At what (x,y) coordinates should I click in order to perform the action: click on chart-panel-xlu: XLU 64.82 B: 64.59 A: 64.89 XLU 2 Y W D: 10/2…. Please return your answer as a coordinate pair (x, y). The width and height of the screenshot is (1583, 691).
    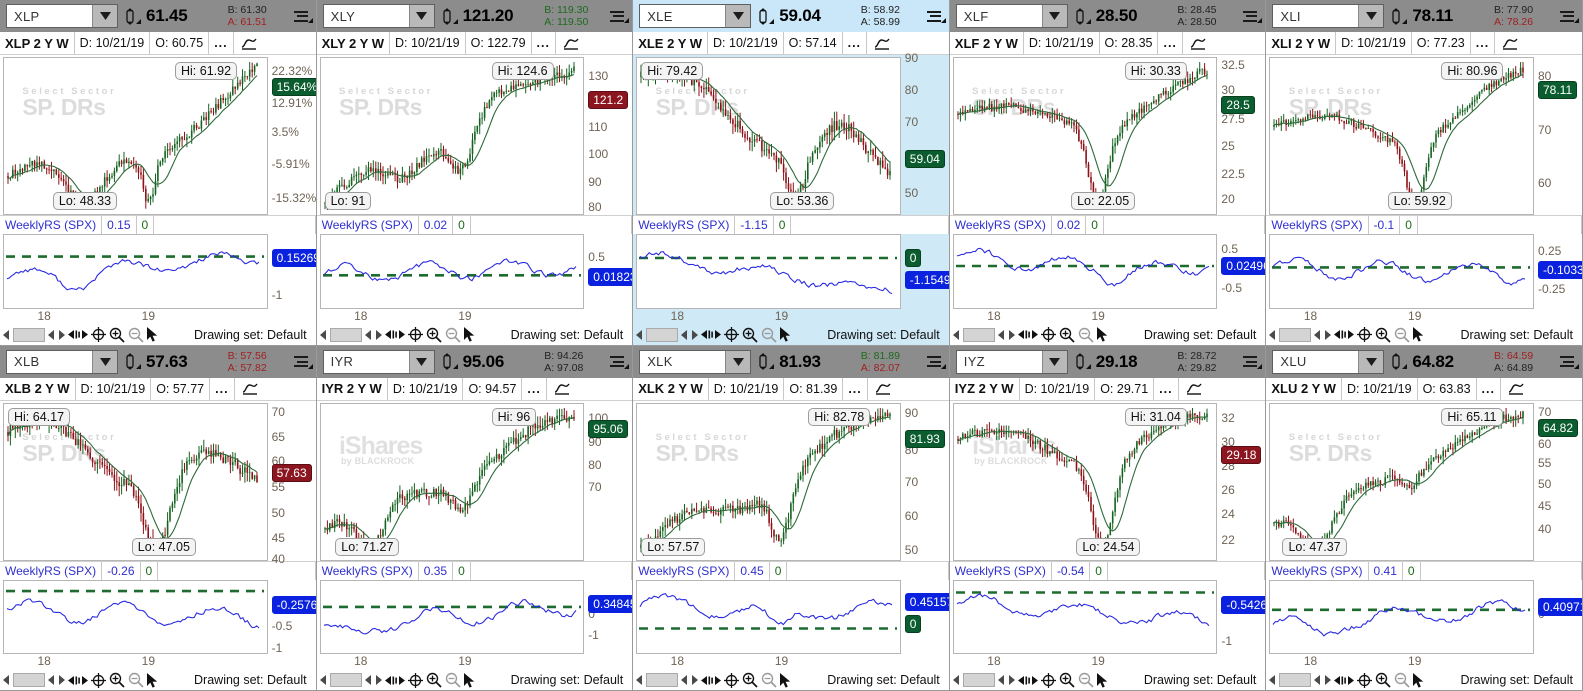
    Looking at the image, I should click on (1424, 518).